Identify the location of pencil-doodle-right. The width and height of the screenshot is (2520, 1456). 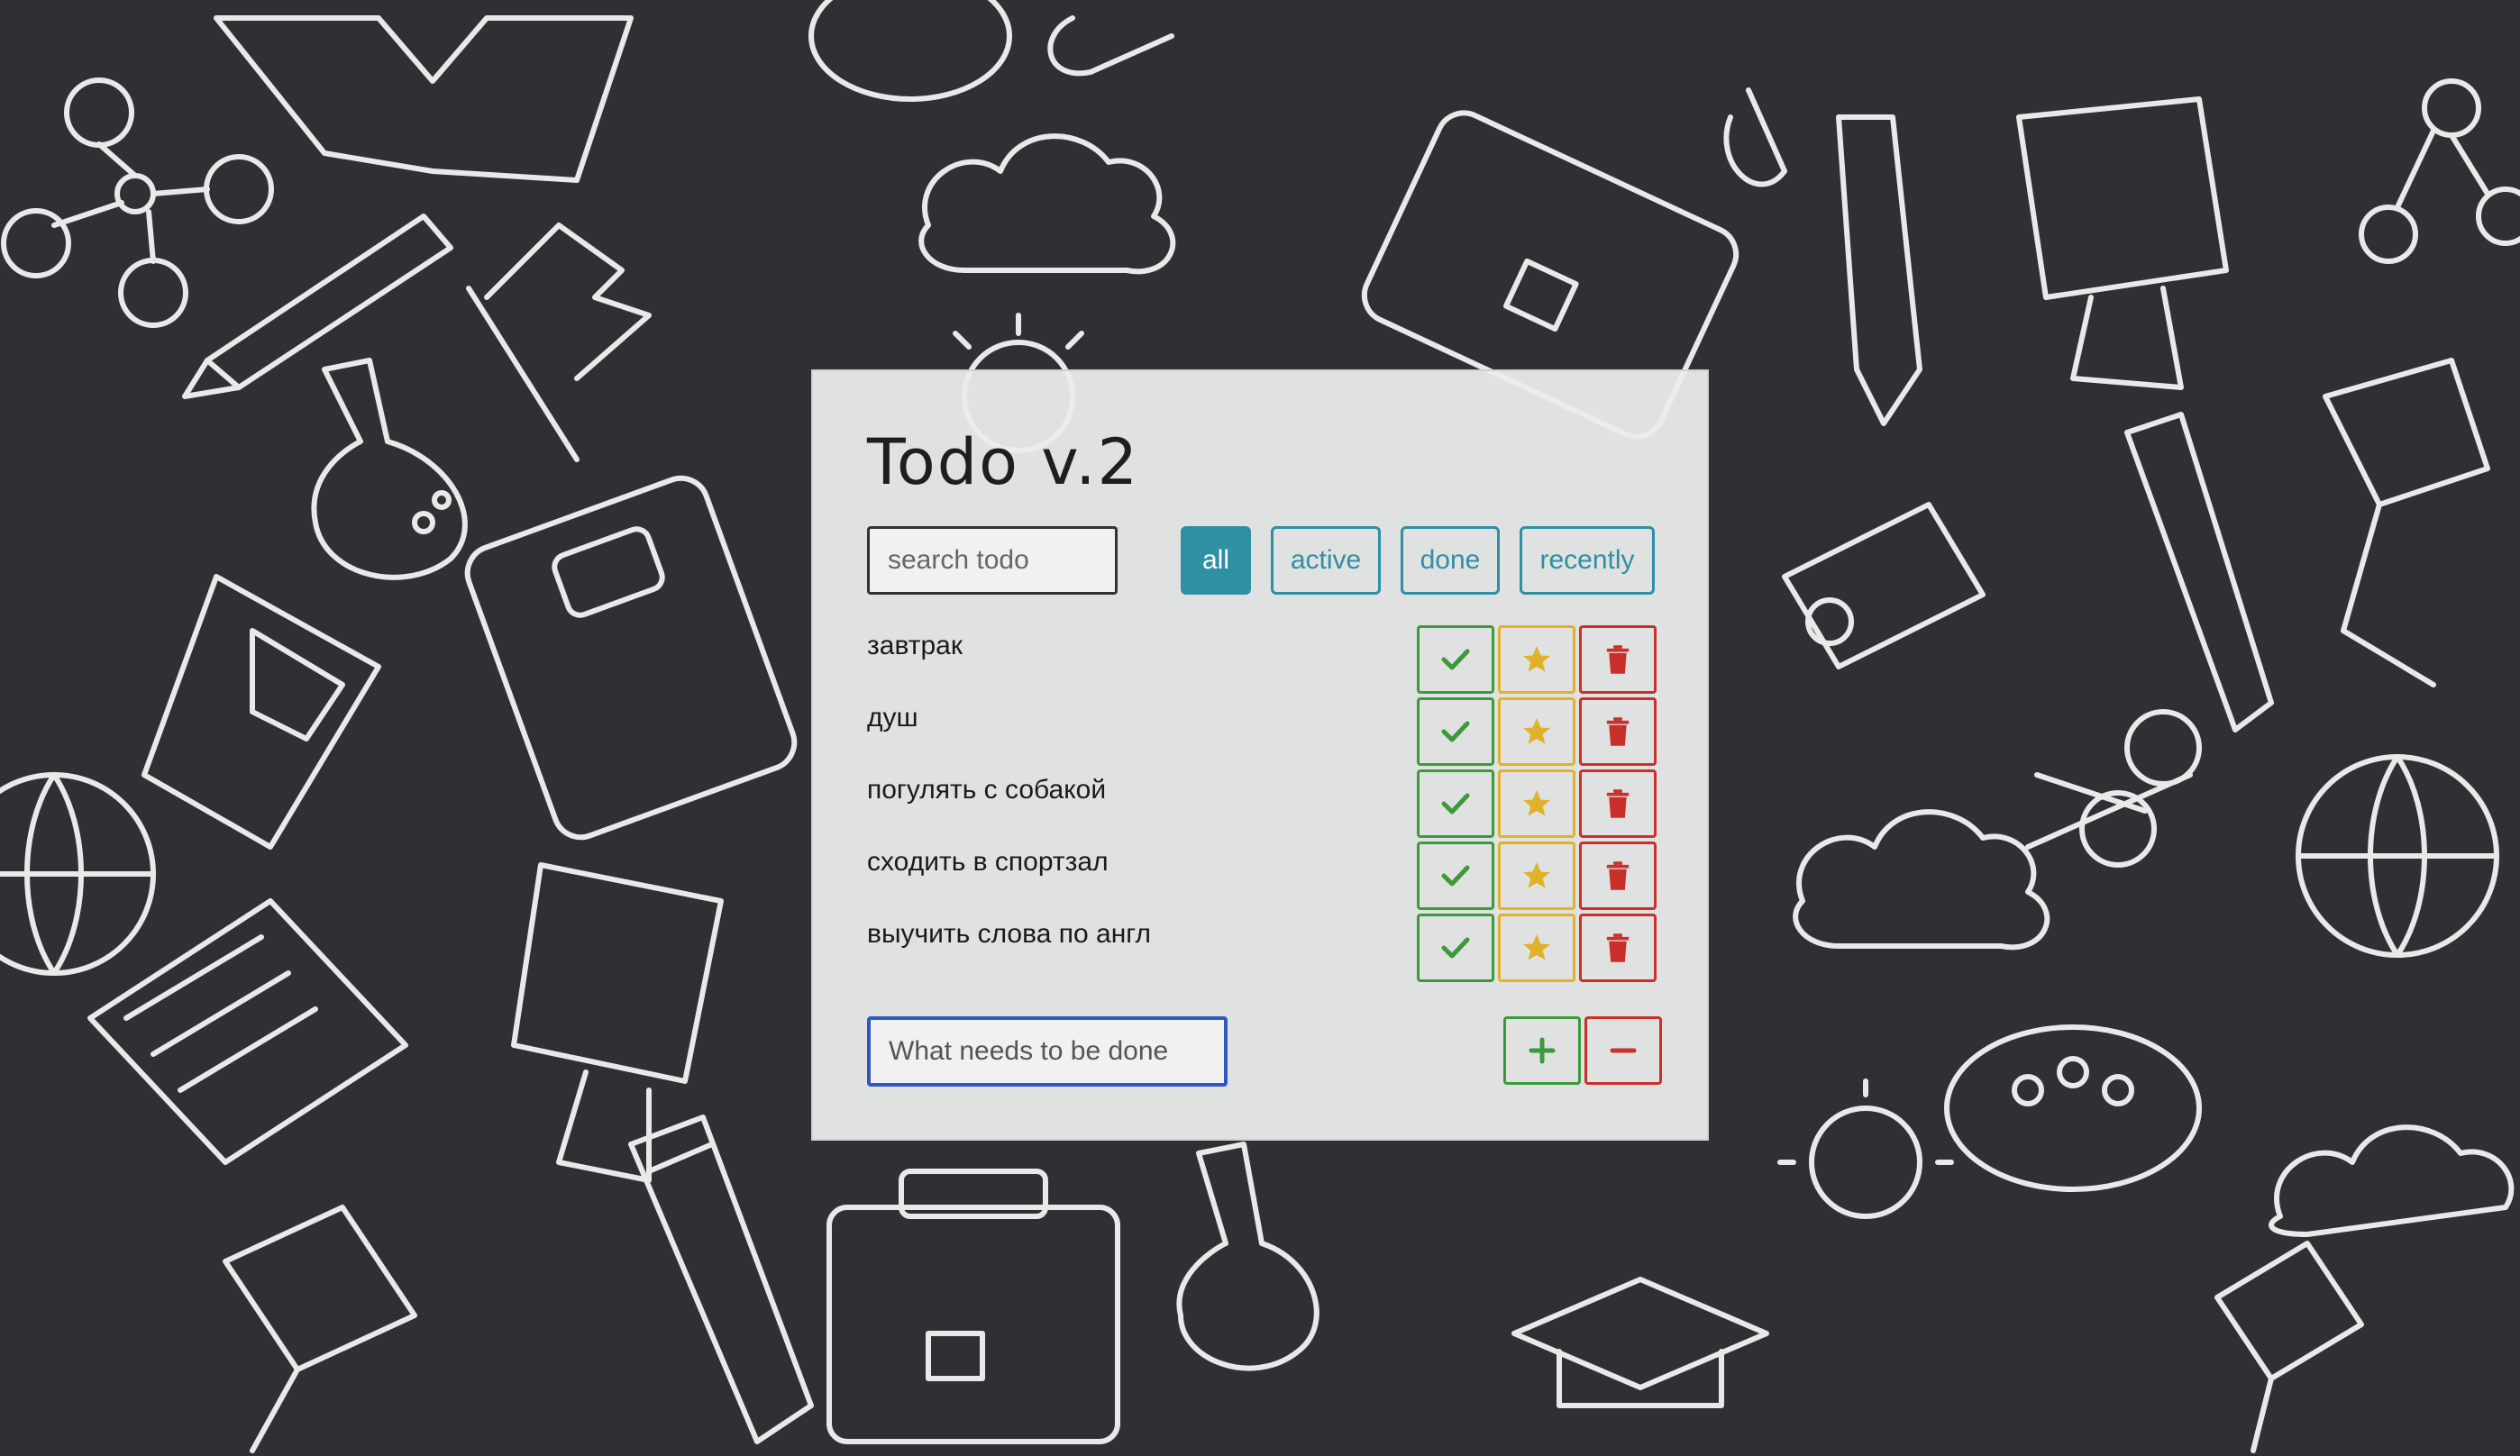
(2199, 572).